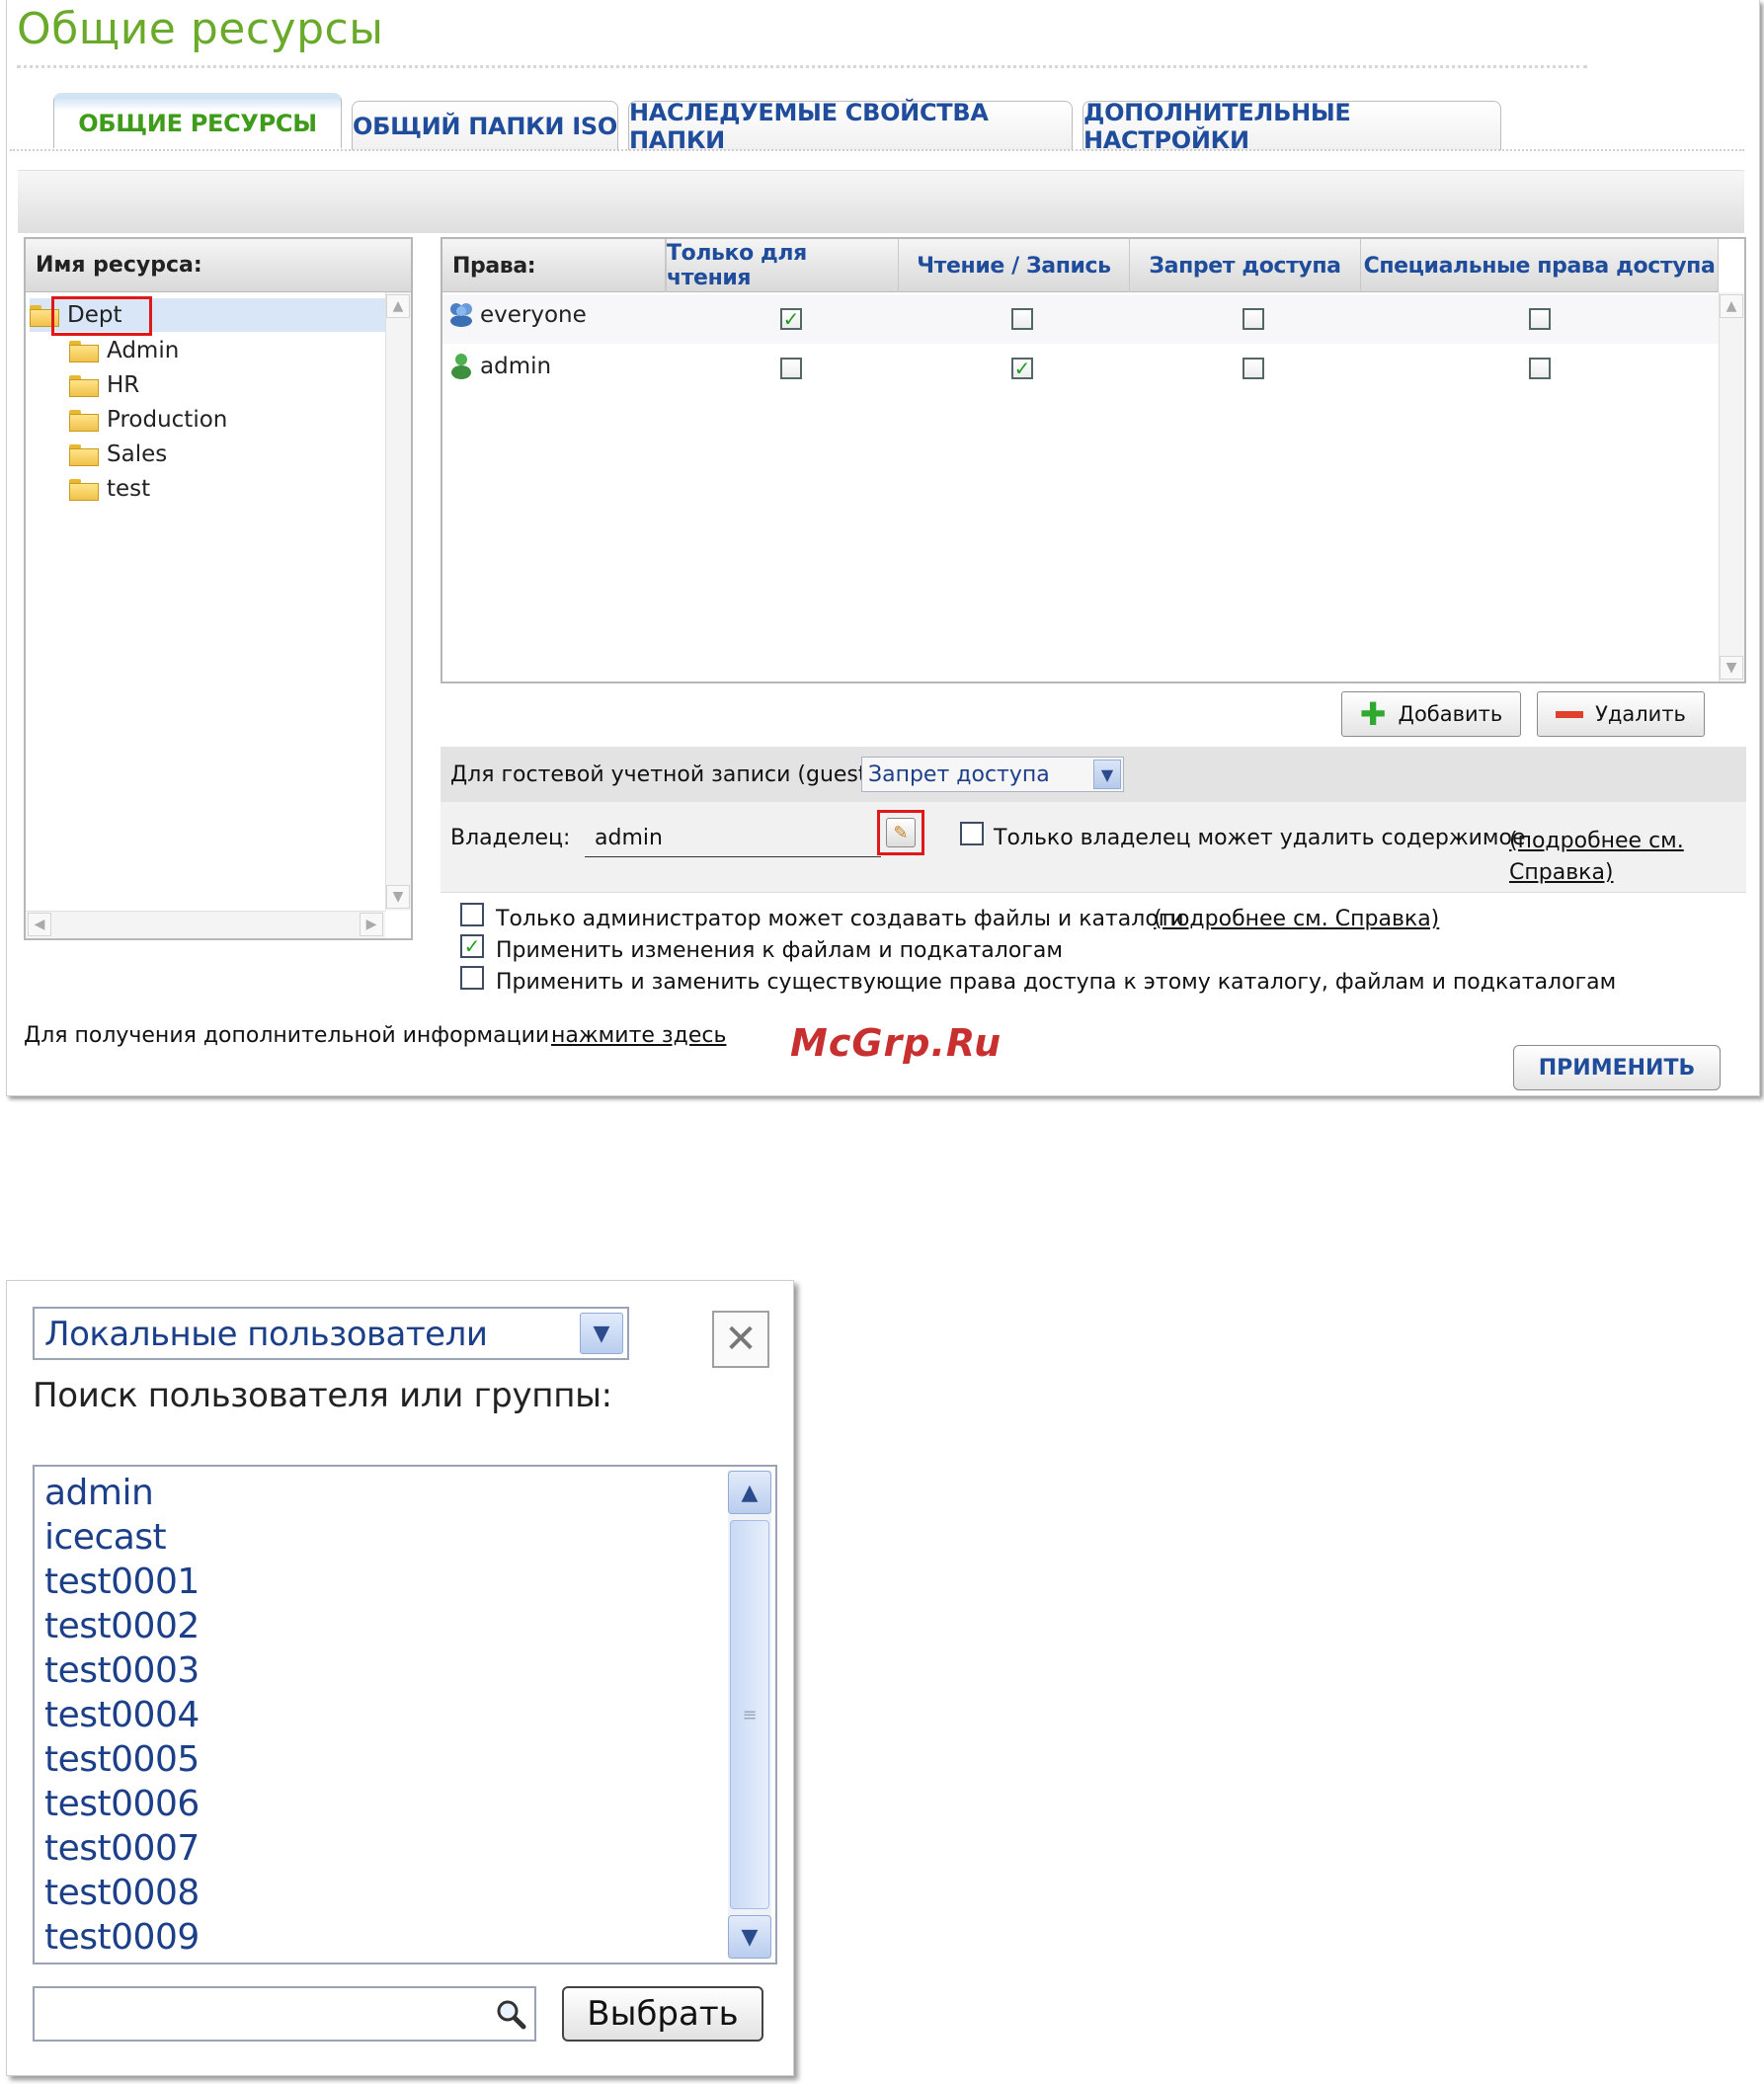 This screenshot has width=1764, height=2084. Describe the element at coordinates (1617, 1067) in the screenshot. I see `apply-button: ПРИМЕНИТЬ` at that location.